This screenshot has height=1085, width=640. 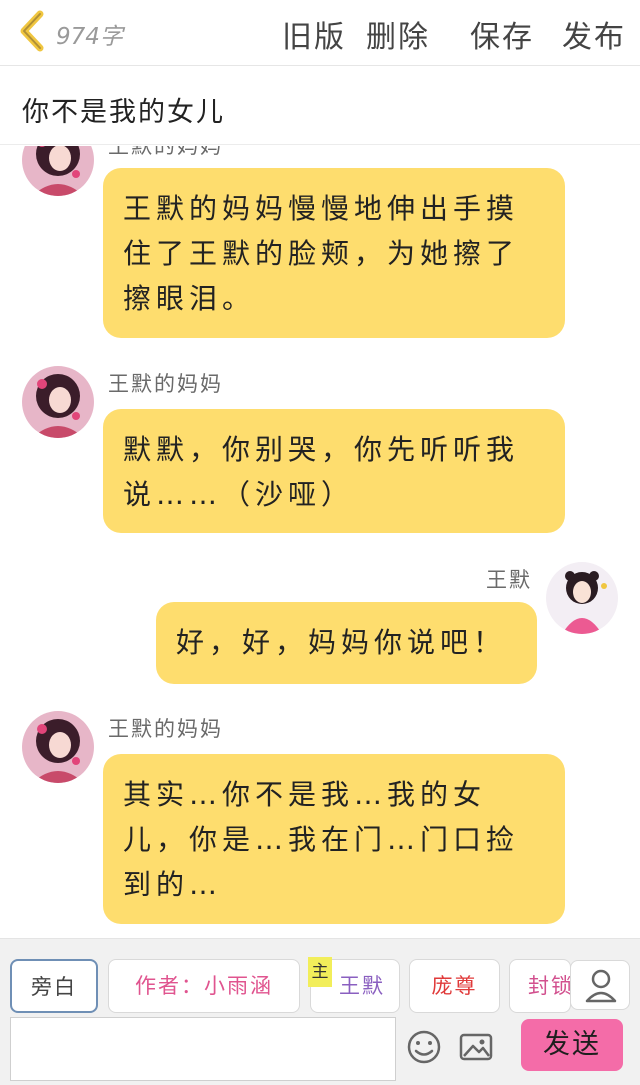 What do you see at coordinates (314, 34) in the screenshot?
I see `old-version-button: 旧版` at bounding box center [314, 34].